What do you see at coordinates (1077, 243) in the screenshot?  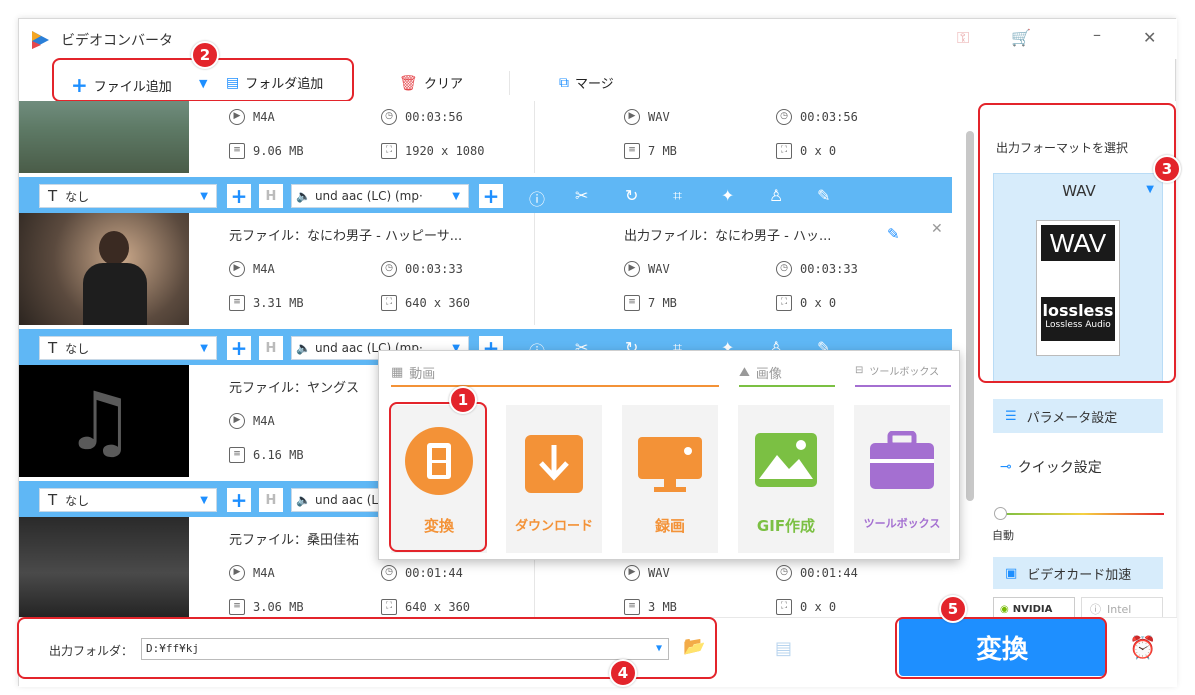 I see `highlight-format-panel` at bounding box center [1077, 243].